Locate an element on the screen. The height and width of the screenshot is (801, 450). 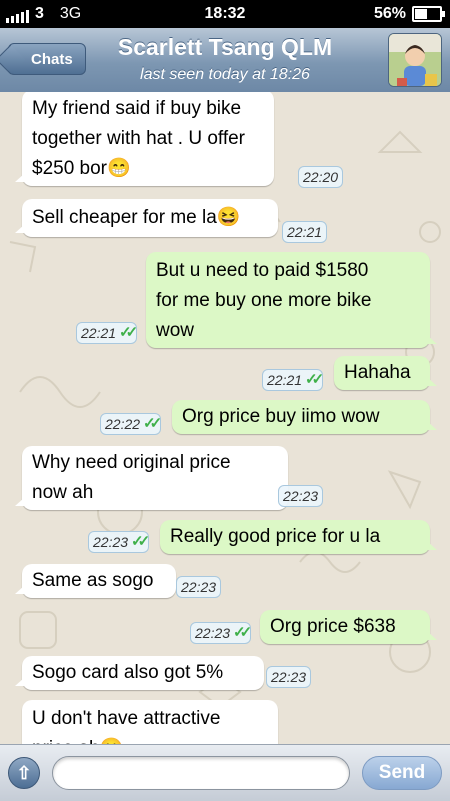
message-timestamp: 22:20 is located at coordinates (321, 177).